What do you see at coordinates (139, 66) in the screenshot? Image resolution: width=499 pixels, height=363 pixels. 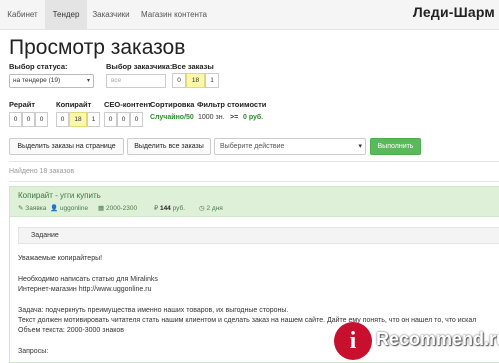 I see `customer-filter-label: Выбор заказчика:` at bounding box center [139, 66].